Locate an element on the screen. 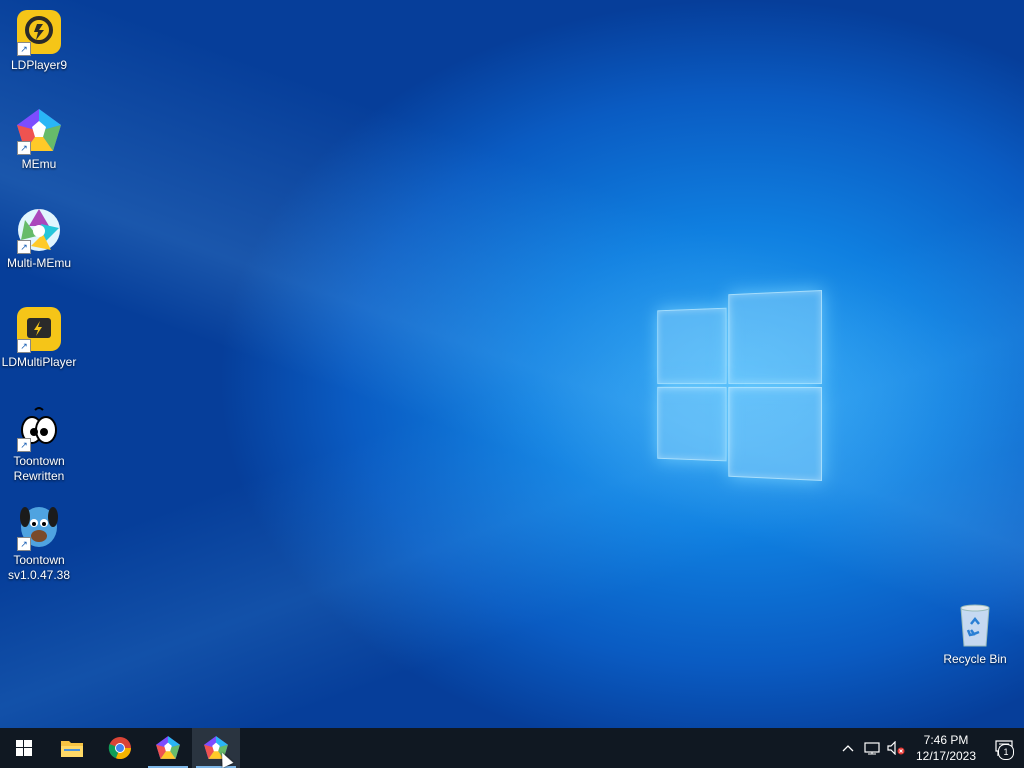 The width and height of the screenshot is (1024, 768). desktop-icon-label: LDMultiPlayer is located at coordinates (39, 362).